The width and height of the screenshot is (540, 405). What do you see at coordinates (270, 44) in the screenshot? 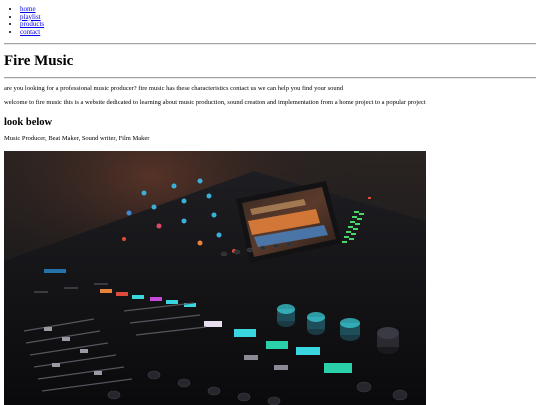
I see `top-divider` at bounding box center [270, 44].